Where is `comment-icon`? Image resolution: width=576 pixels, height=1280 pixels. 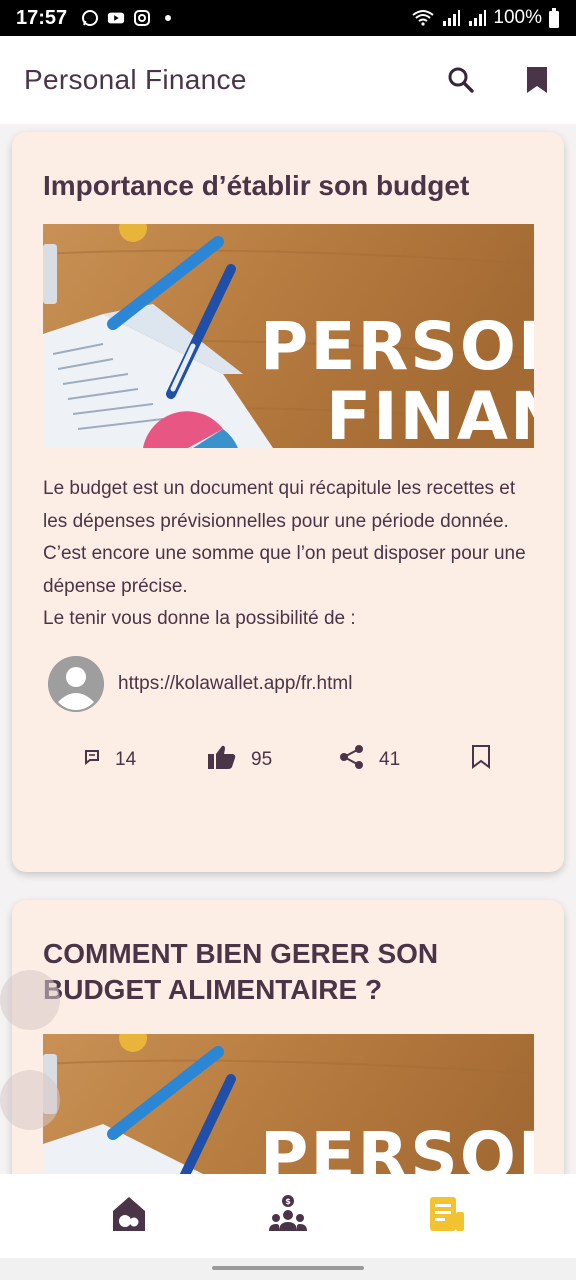
comment-icon is located at coordinates (92, 760).